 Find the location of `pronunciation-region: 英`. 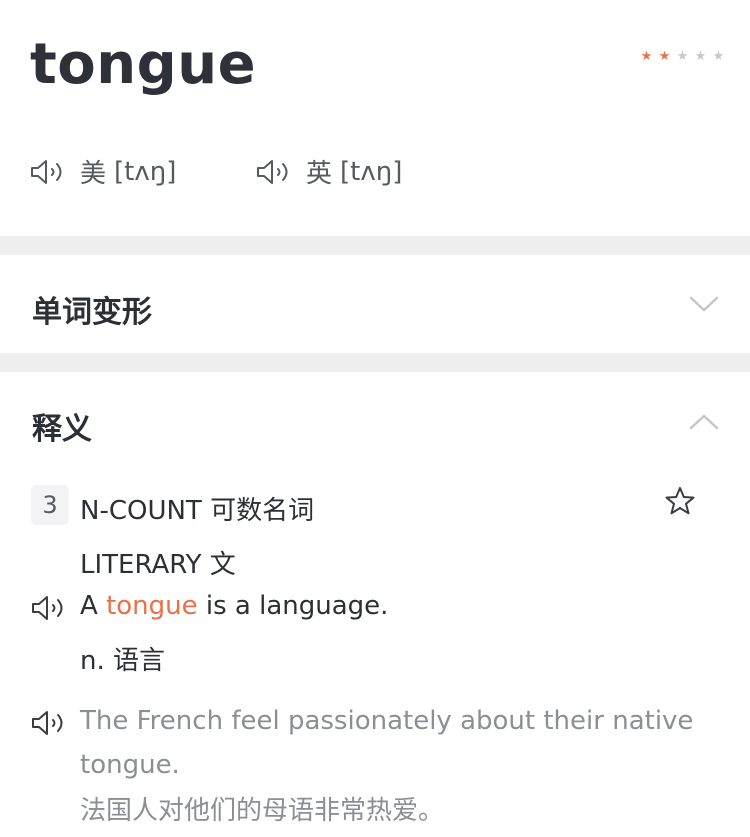

pronunciation-region: 英 is located at coordinates (319, 174).